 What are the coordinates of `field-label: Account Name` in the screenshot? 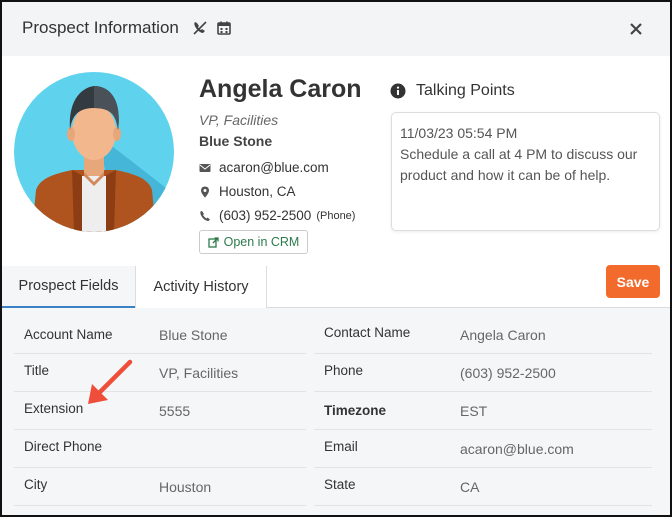 It's located at (68, 334).